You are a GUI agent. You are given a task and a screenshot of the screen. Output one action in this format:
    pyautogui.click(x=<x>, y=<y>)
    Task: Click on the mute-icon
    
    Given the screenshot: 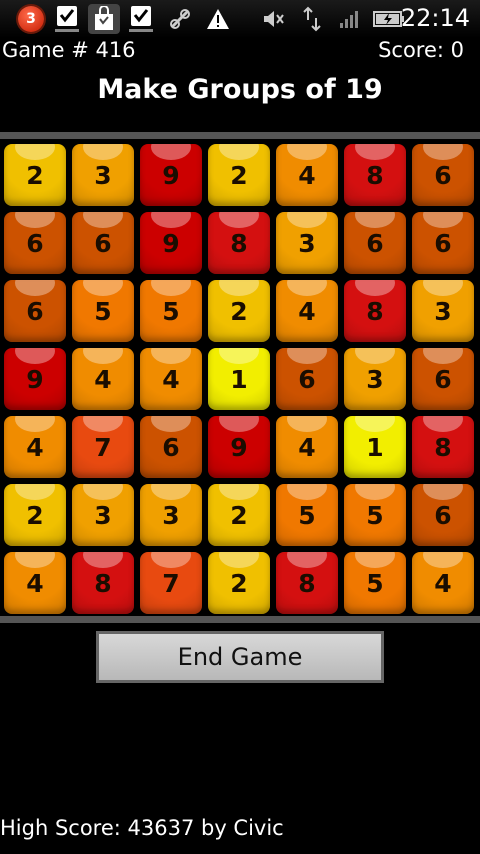 What is the action you would take?
    pyautogui.click(x=274, y=19)
    